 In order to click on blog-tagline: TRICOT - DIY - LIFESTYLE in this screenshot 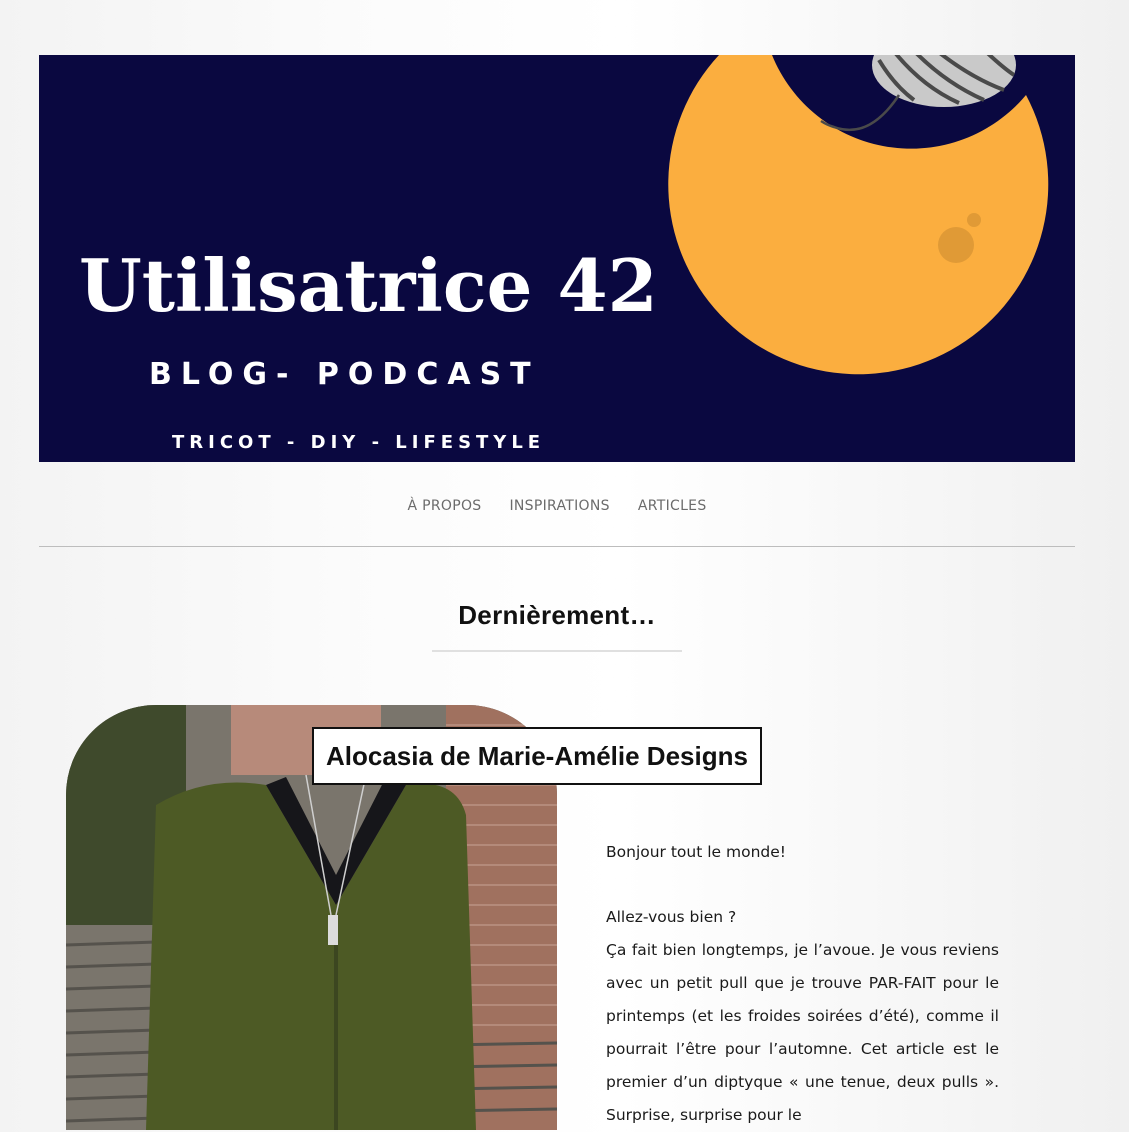, I will do `click(359, 442)`.